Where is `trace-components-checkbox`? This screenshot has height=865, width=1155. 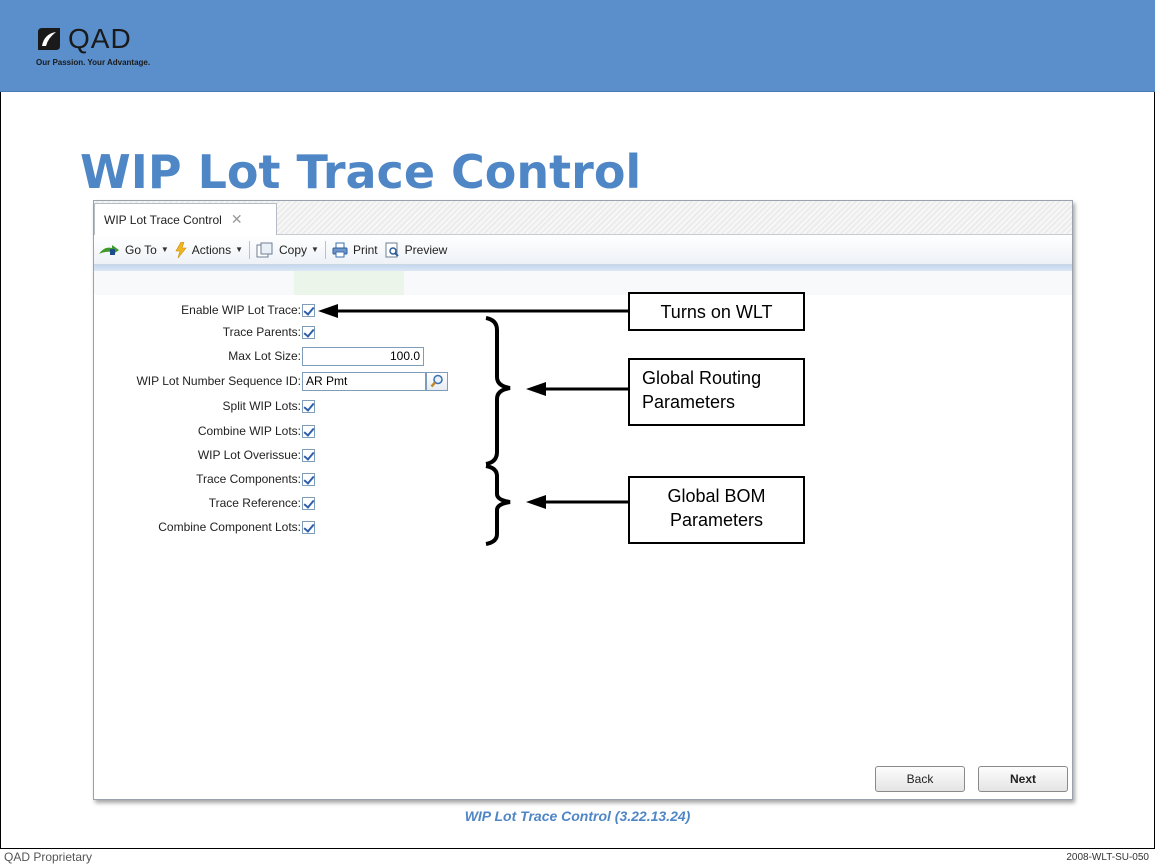 trace-components-checkbox is located at coordinates (308, 479).